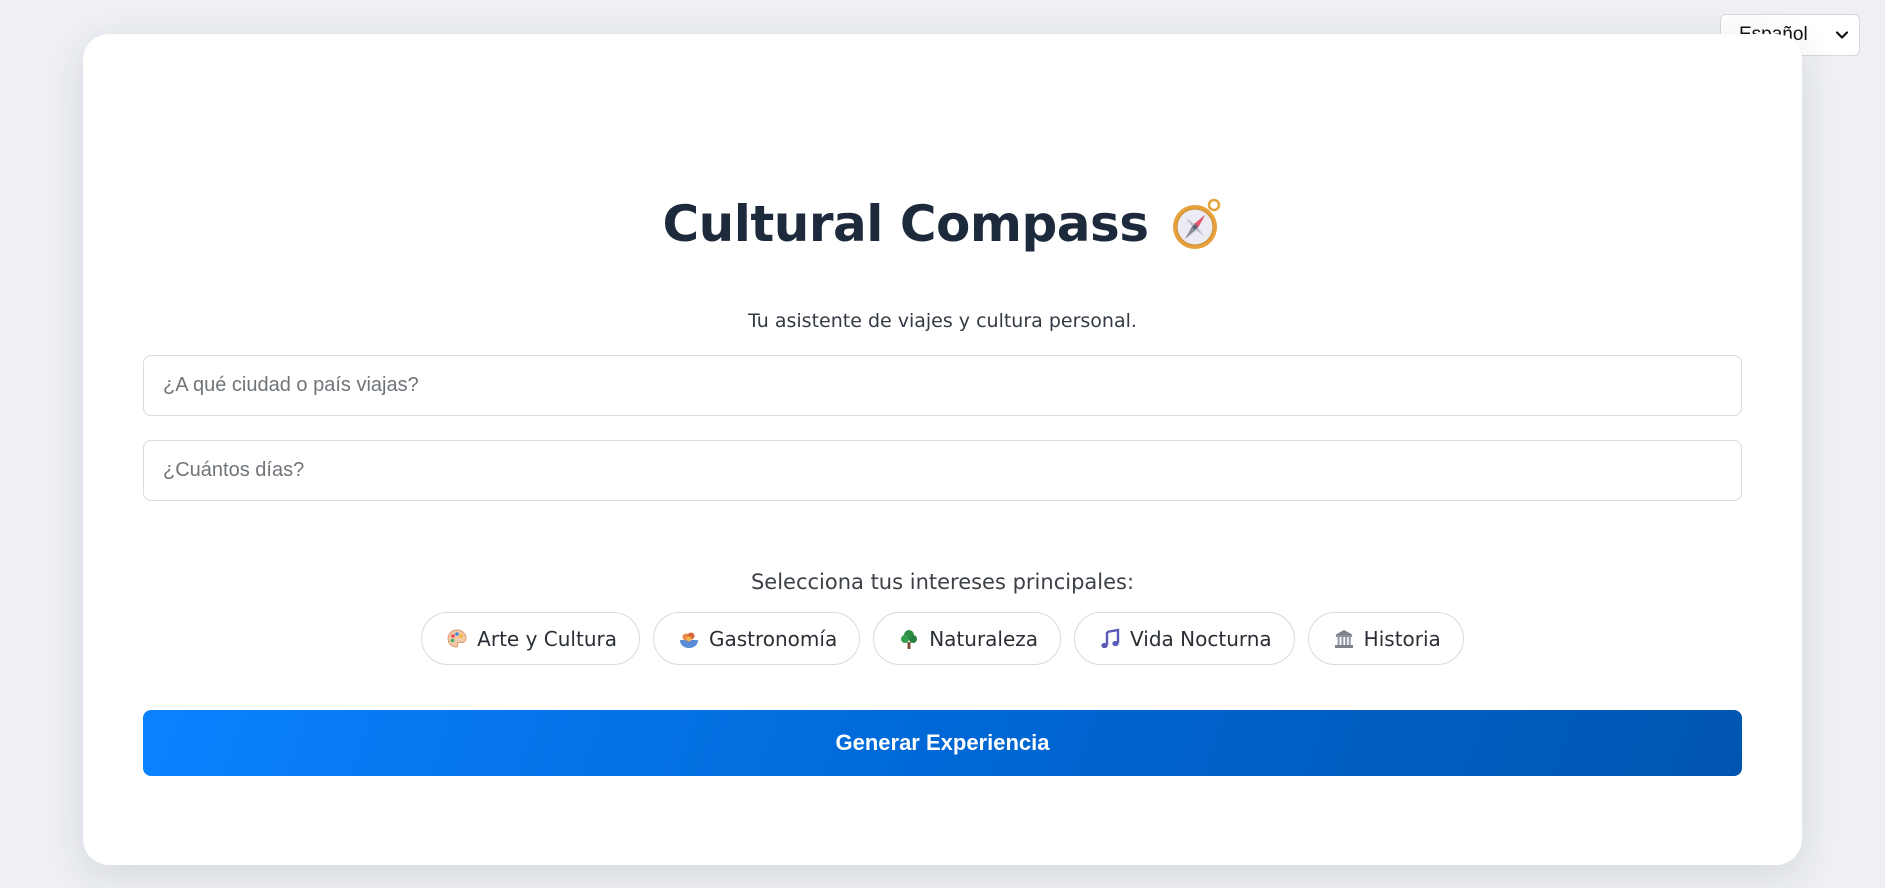 The width and height of the screenshot is (1885, 888). I want to click on destination-input, so click(942, 385).